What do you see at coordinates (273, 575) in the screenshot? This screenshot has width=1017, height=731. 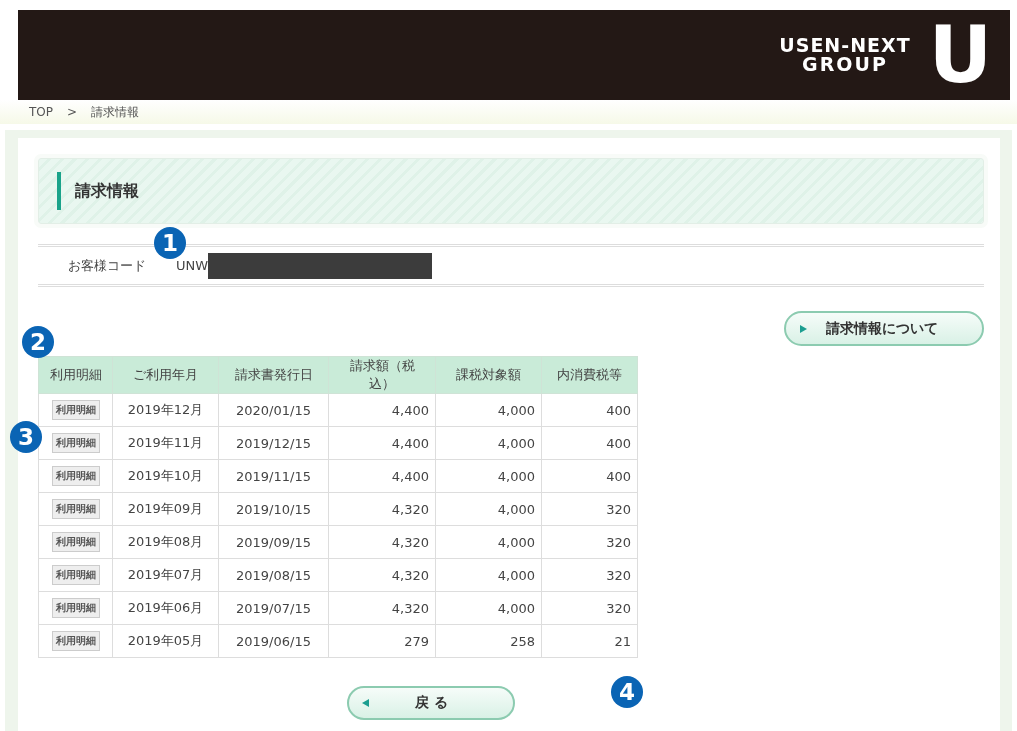 I see `table-cell: 2019/08/15` at bounding box center [273, 575].